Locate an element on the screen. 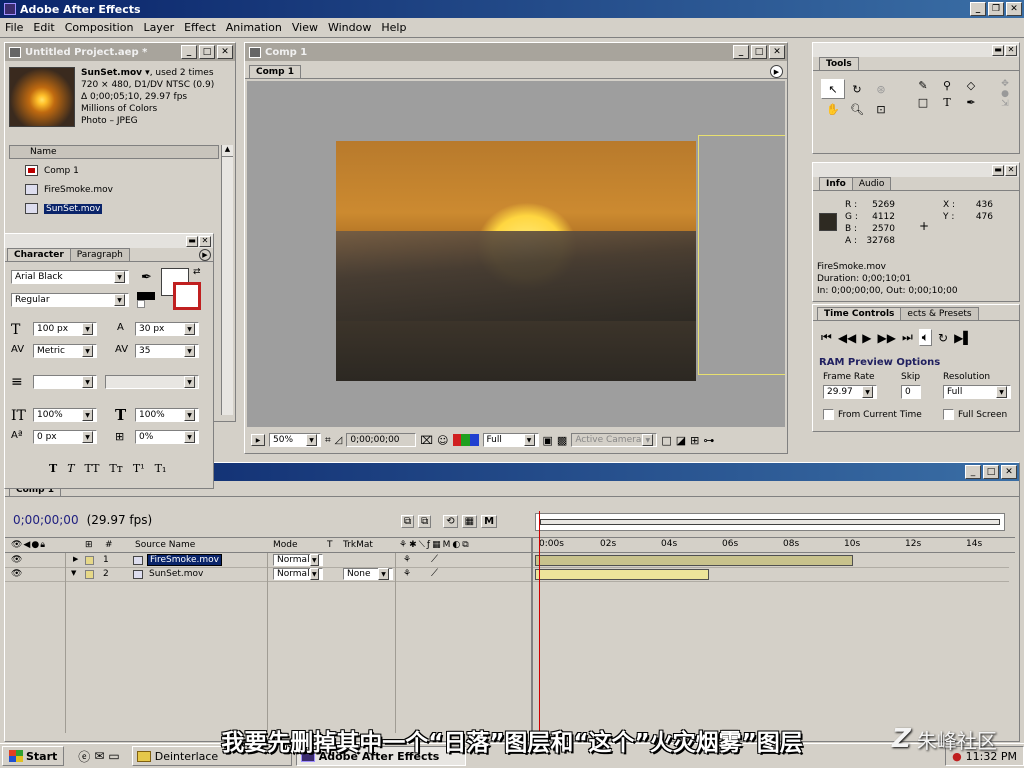 The height and width of the screenshot is (768, 1024). leading-field: 30 px ▼ is located at coordinates (167, 329).